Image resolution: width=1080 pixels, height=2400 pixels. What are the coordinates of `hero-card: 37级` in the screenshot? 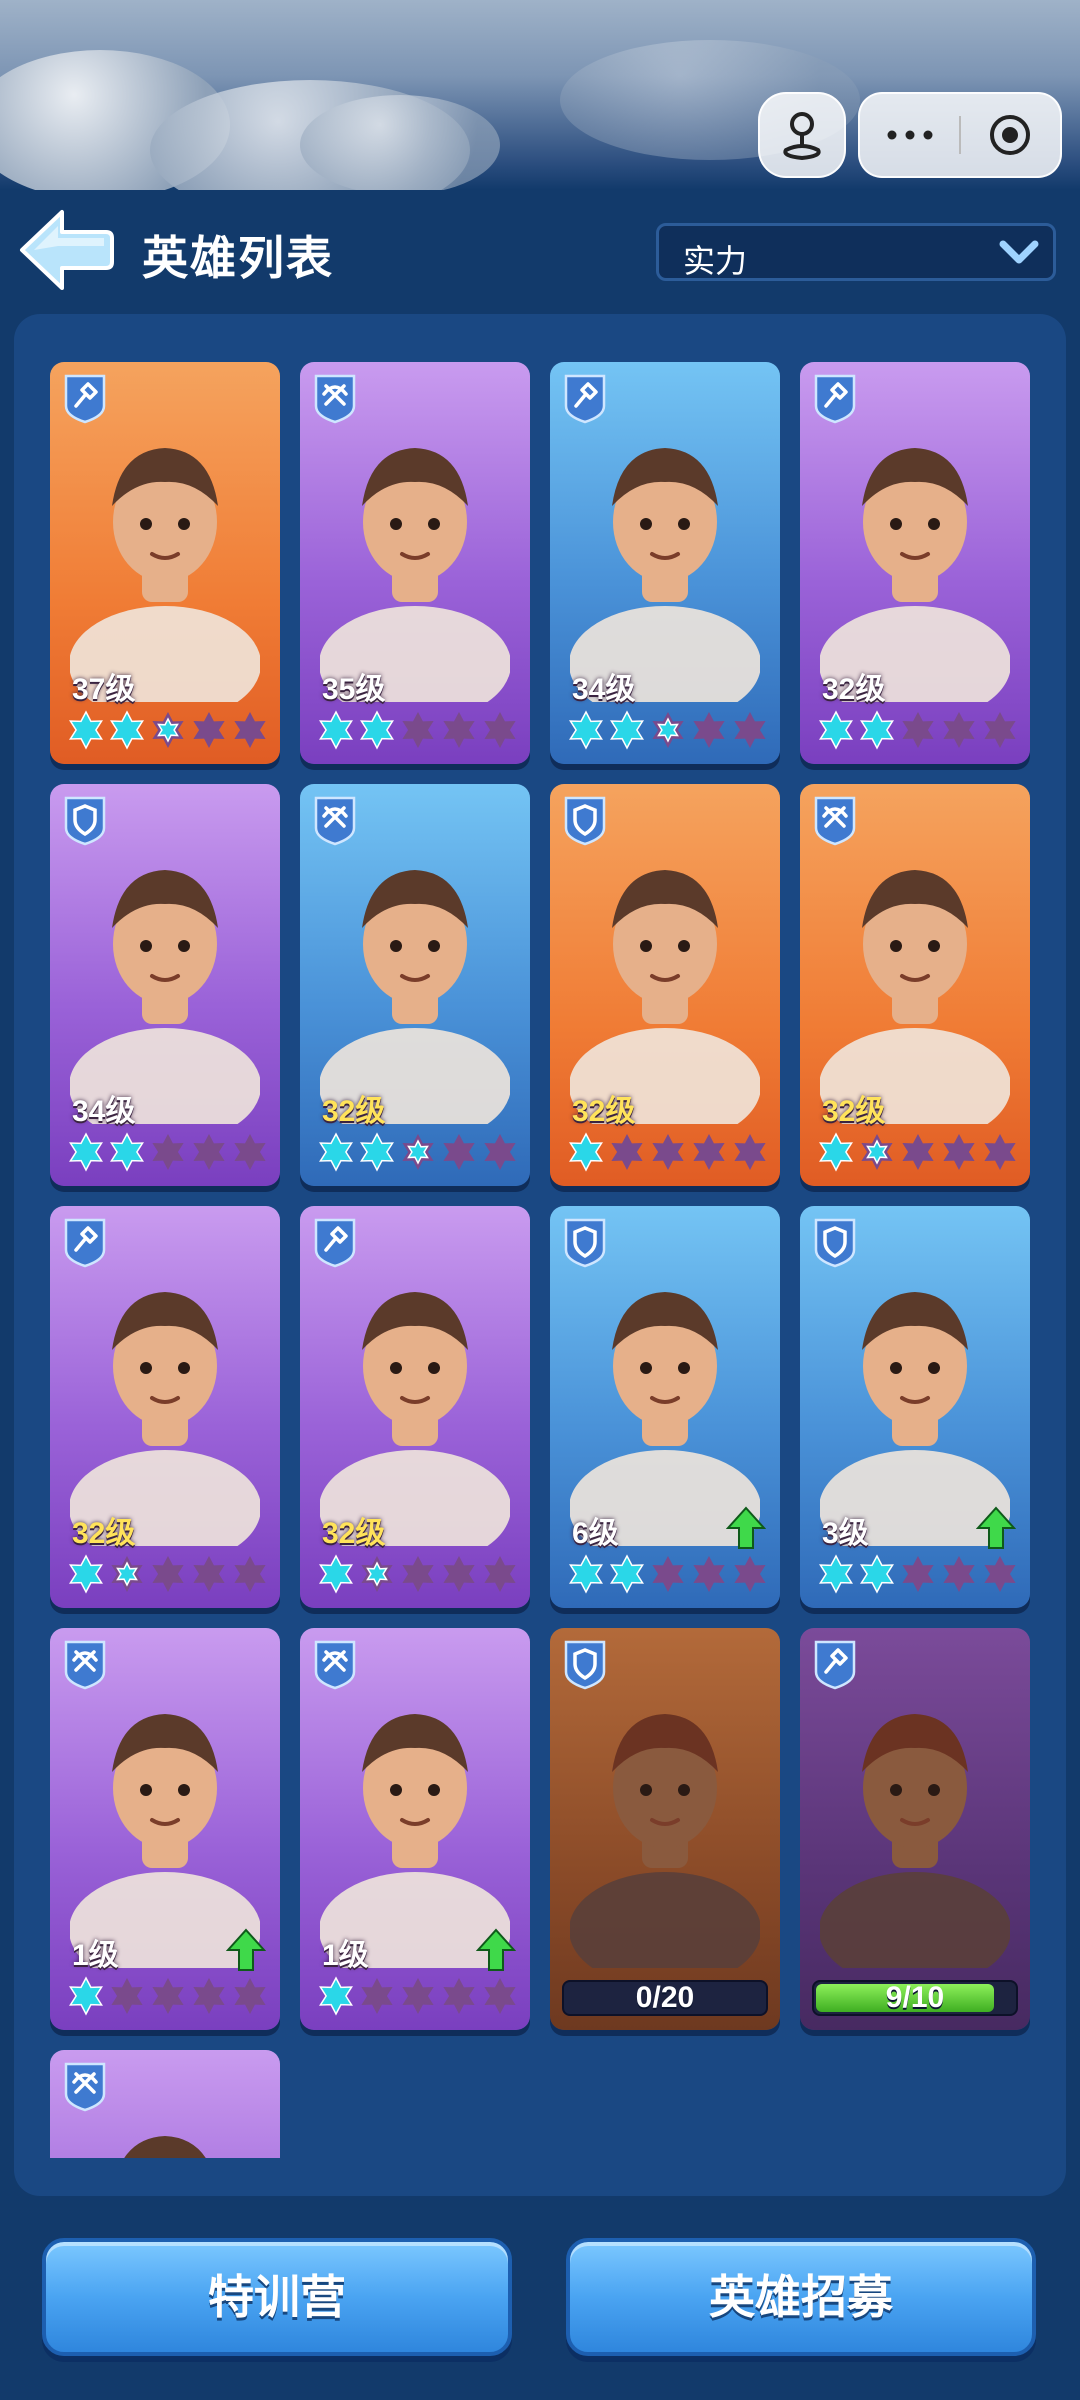 It's located at (165, 563).